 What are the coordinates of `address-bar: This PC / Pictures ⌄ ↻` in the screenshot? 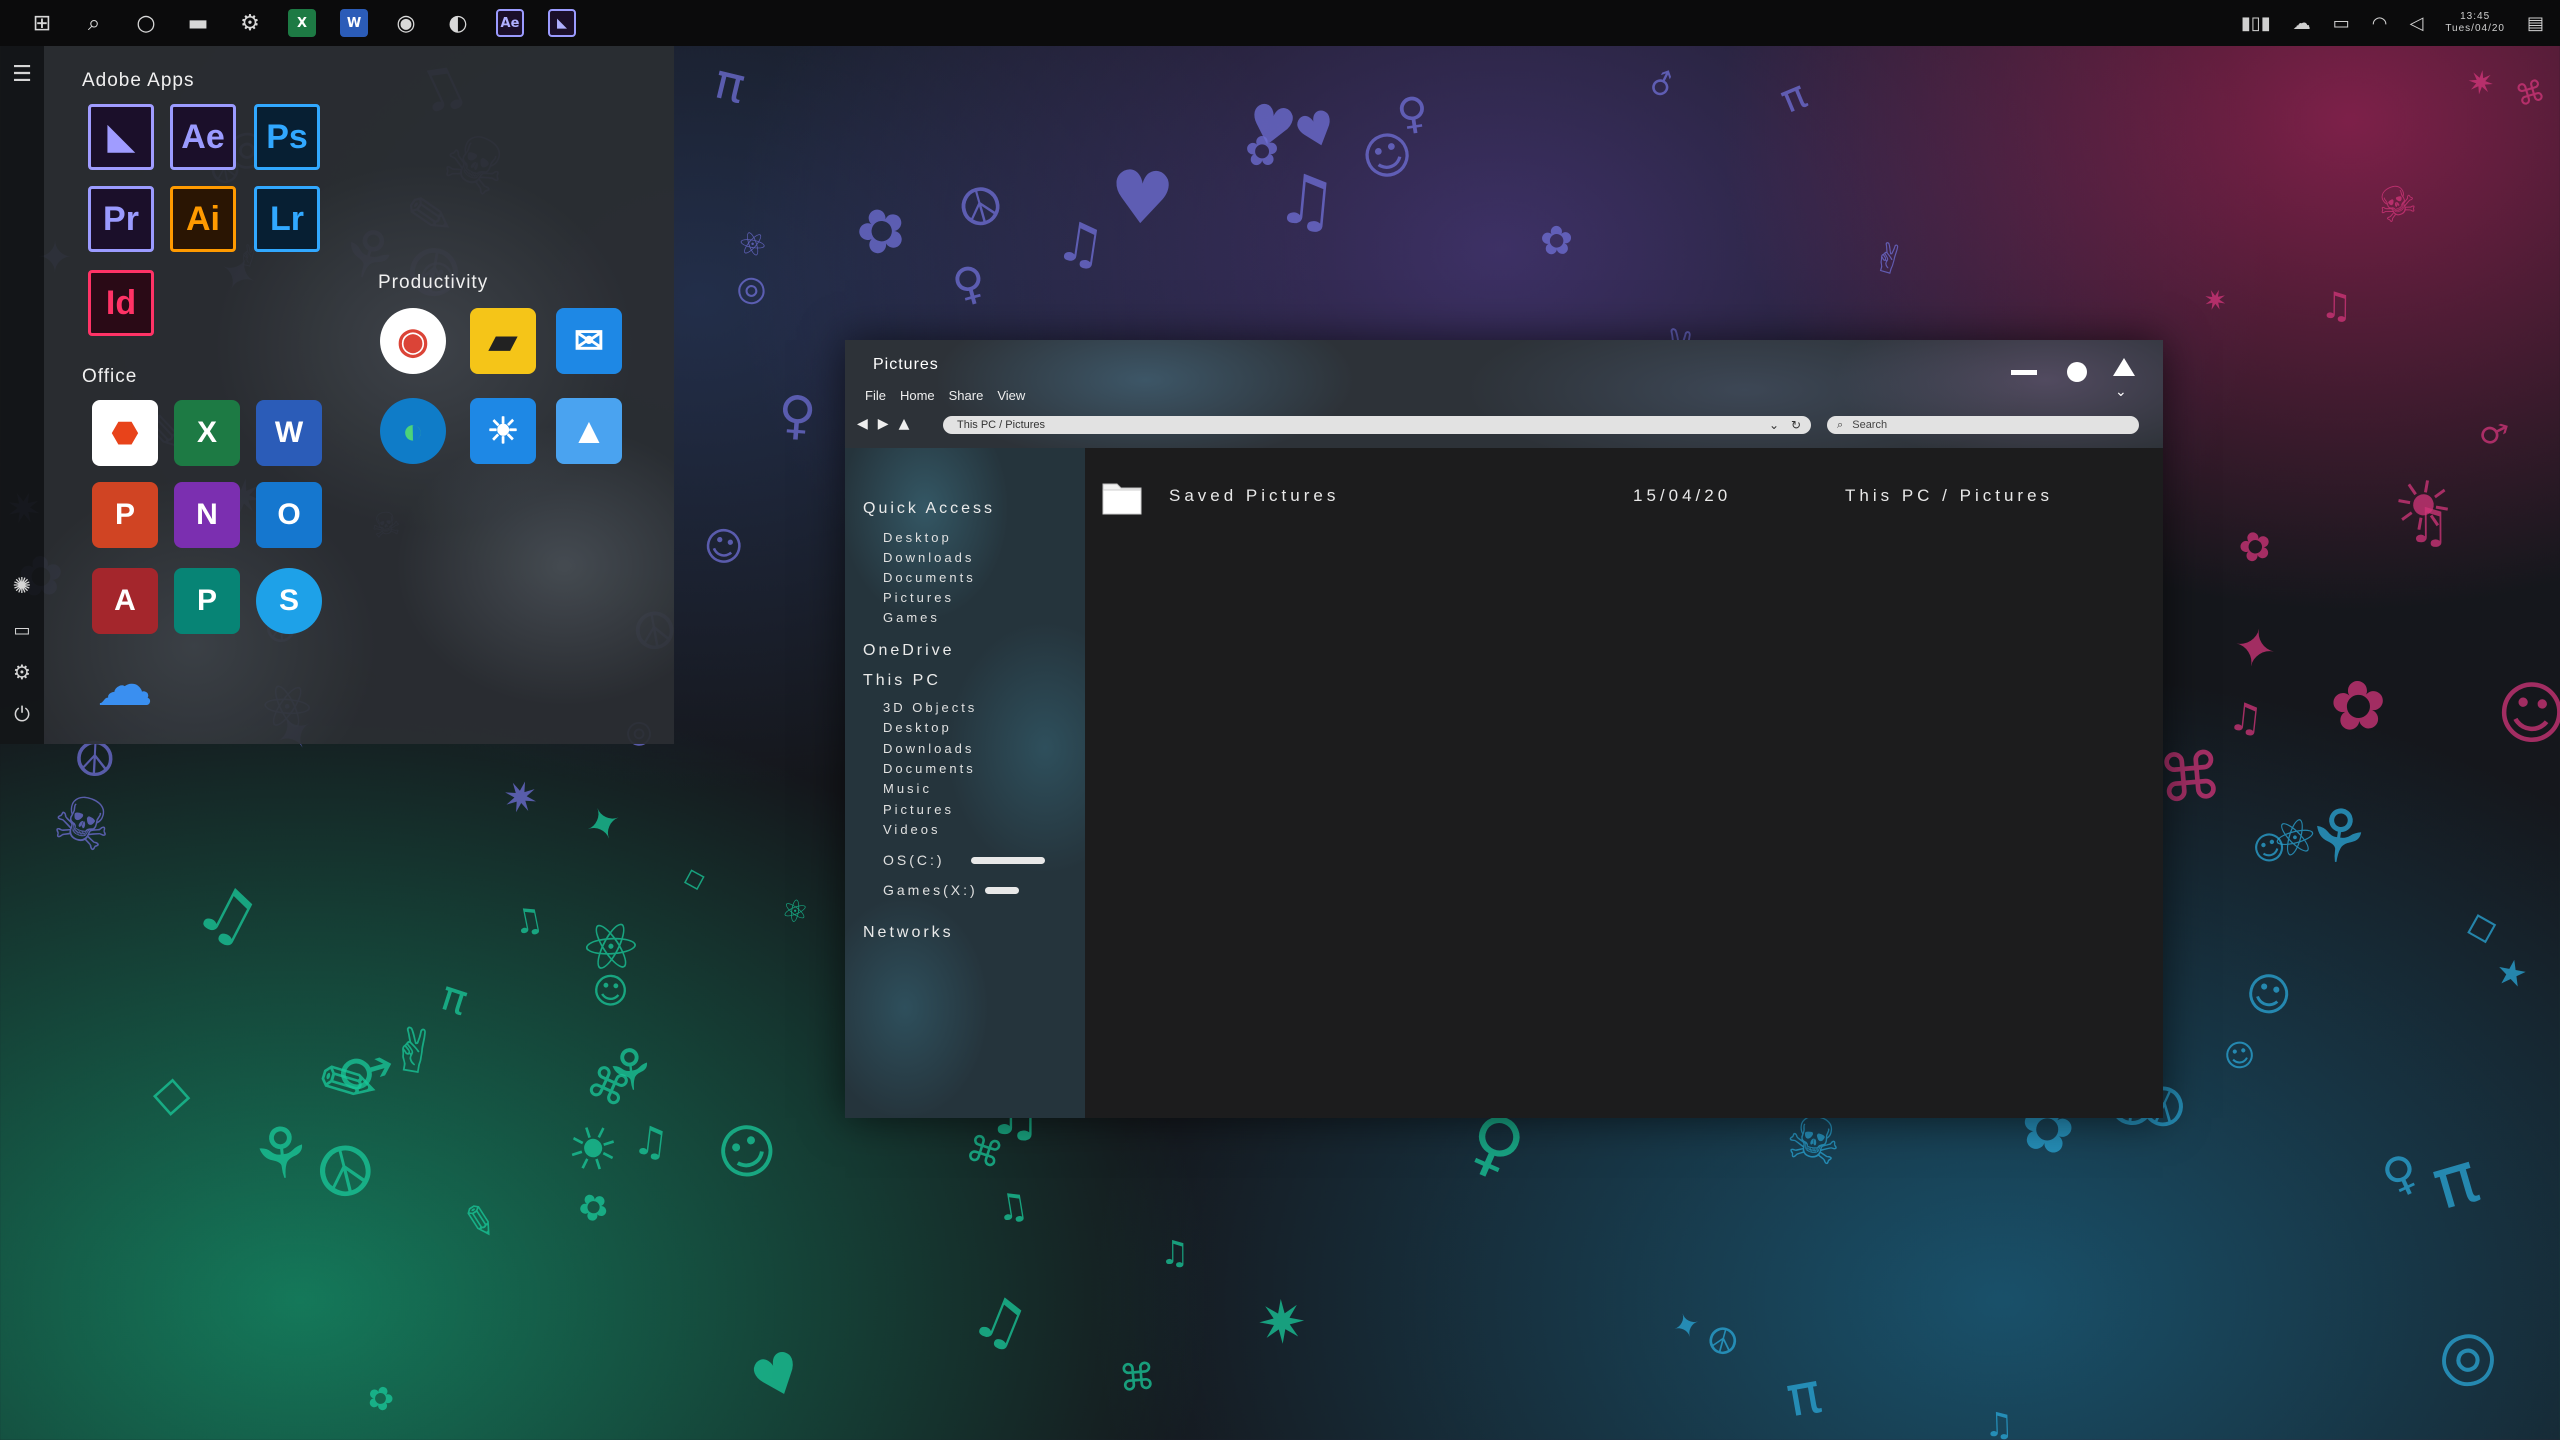 It's located at (1377, 425).